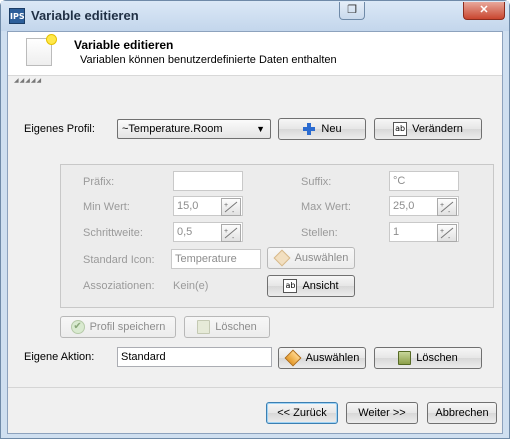 Image resolution: width=510 pixels, height=439 pixels. Describe the element at coordinates (437, 358) in the screenshot. I see `action-delete-label: Löschen` at that location.